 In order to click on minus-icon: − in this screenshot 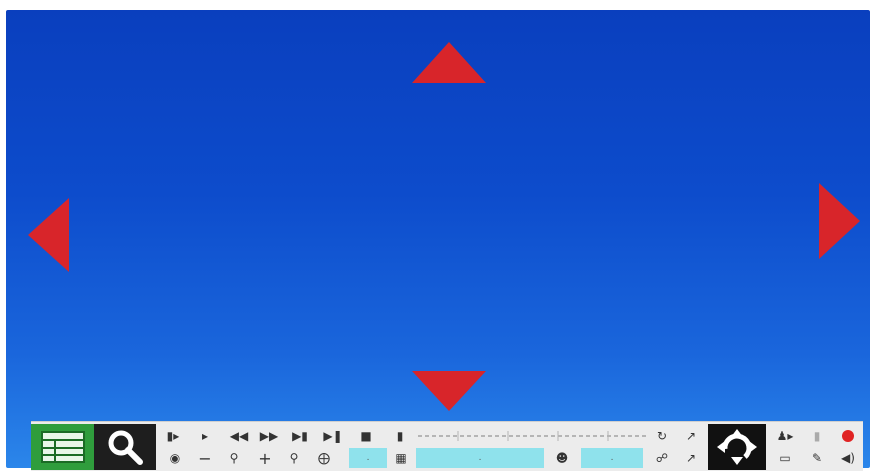, I will do `click(205, 458)`.